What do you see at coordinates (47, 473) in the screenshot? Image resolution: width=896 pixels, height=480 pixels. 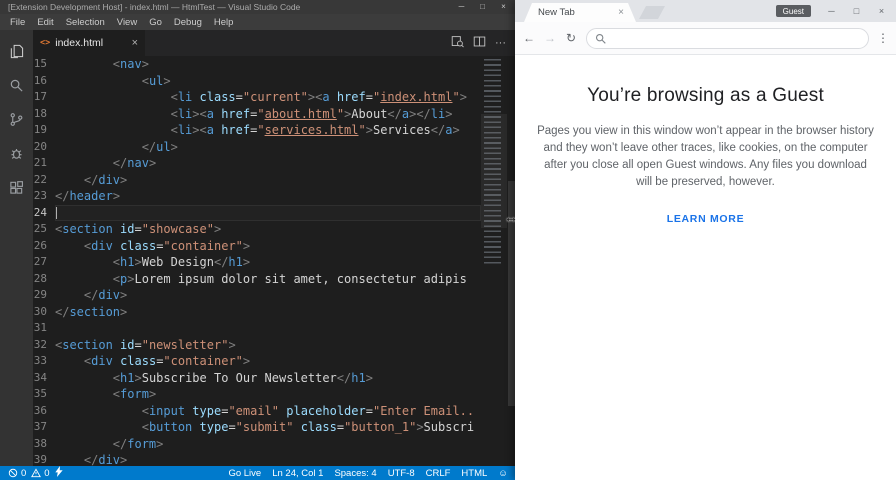 I see `warnings-count: 0` at bounding box center [47, 473].